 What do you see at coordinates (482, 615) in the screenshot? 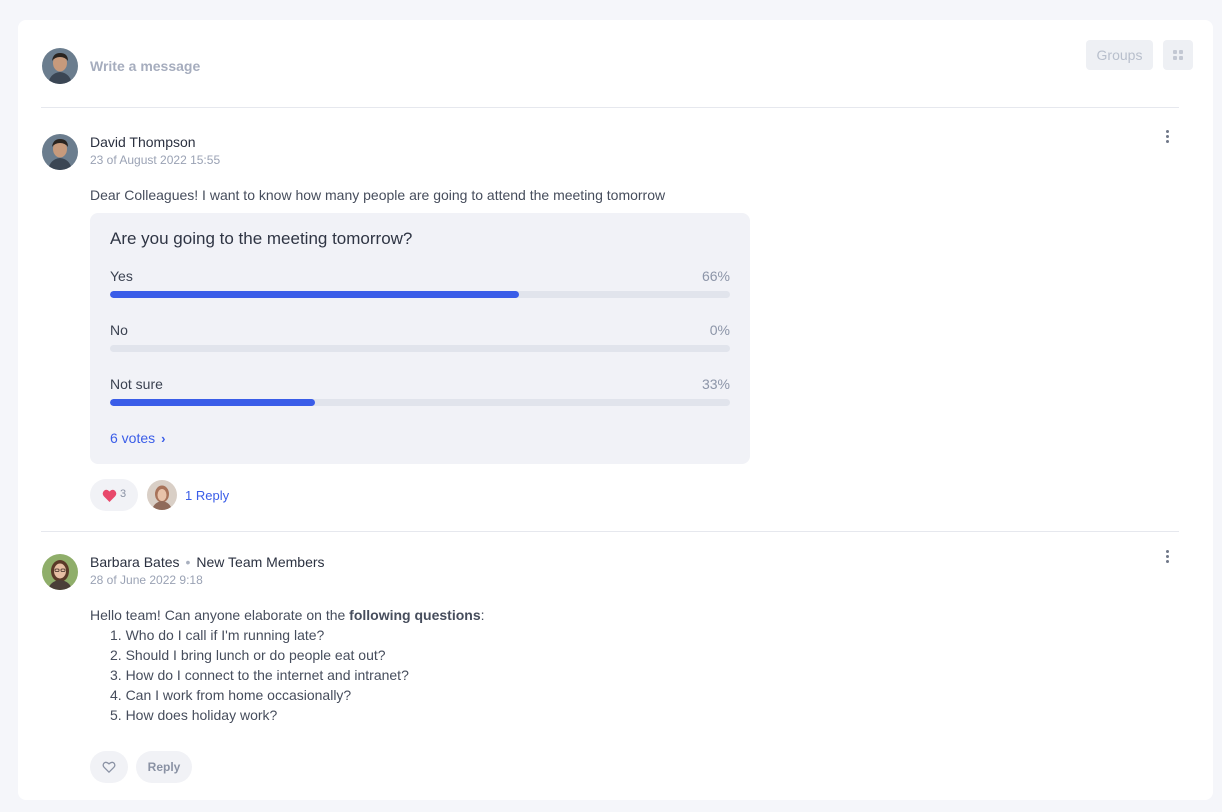
I see `post-intro-end: :` at bounding box center [482, 615].